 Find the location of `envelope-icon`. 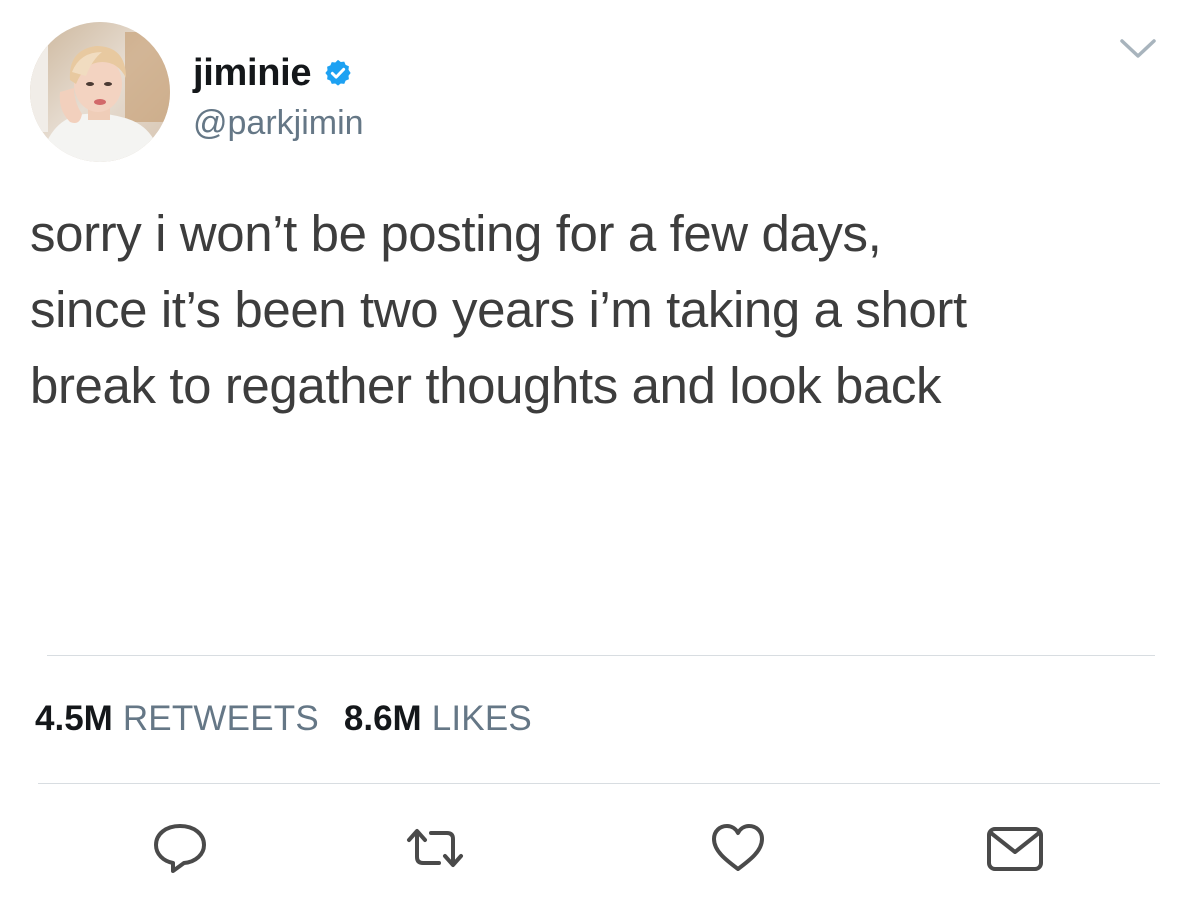

envelope-icon is located at coordinates (1015, 849).